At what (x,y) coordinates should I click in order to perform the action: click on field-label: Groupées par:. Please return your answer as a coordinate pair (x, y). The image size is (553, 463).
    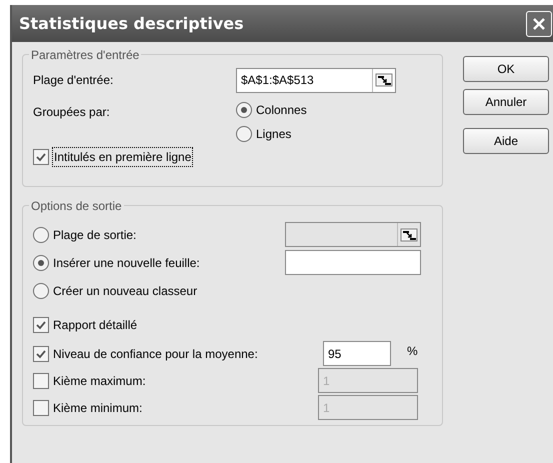
    Looking at the image, I should click on (72, 112).